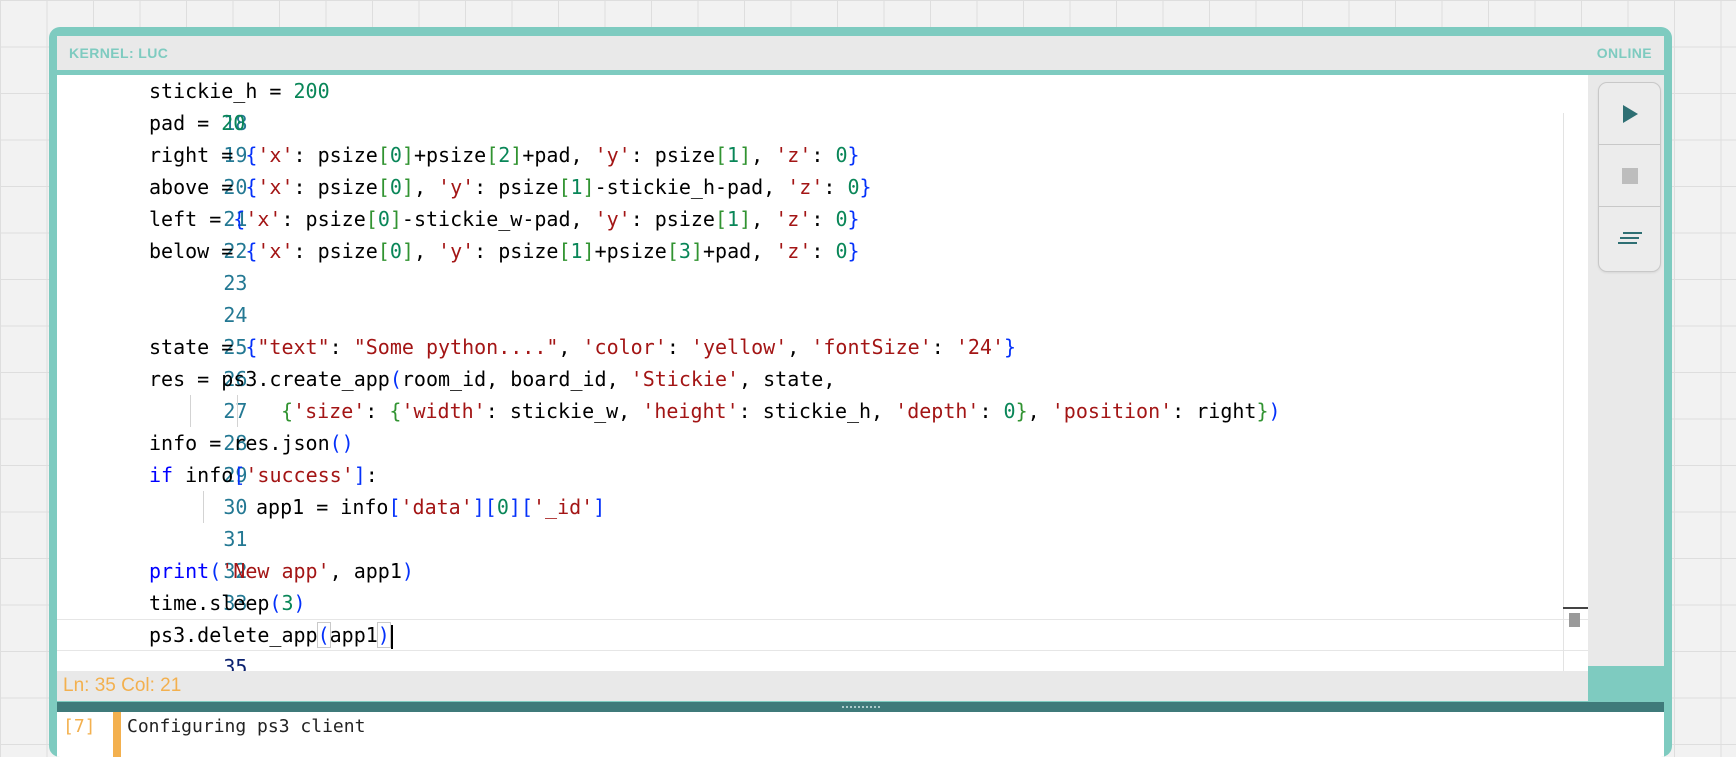 The height and width of the screenshot is (757, 1736). Describe the element at coordinates (822, 329) in the screenshot. I see `code-line: 25` at that location.